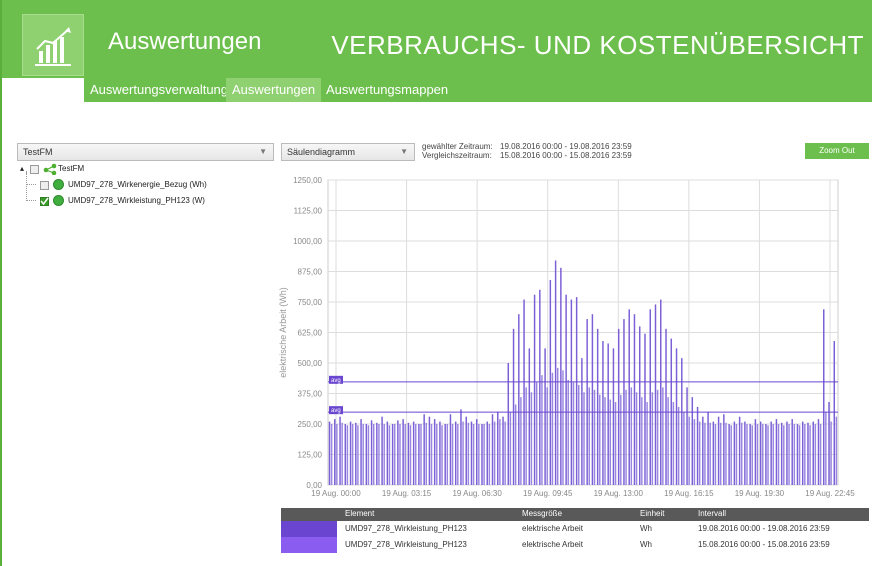 This screenshot has width=872, height=566. What do you see at coordinates (387, 90) in the screenshot?
I see `tab-auswertungsmappen: Auswertungsmappen` at bounding box center [387, 90].